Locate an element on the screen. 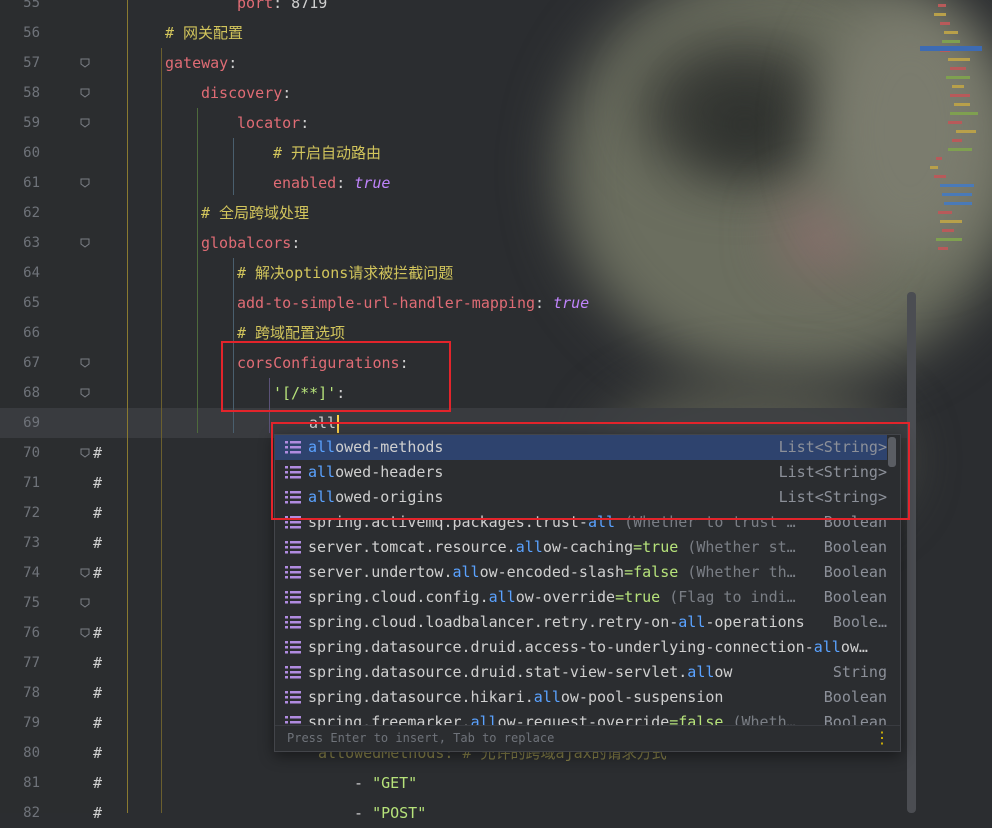  line-number: 79 is located at coordinates (31, 723).